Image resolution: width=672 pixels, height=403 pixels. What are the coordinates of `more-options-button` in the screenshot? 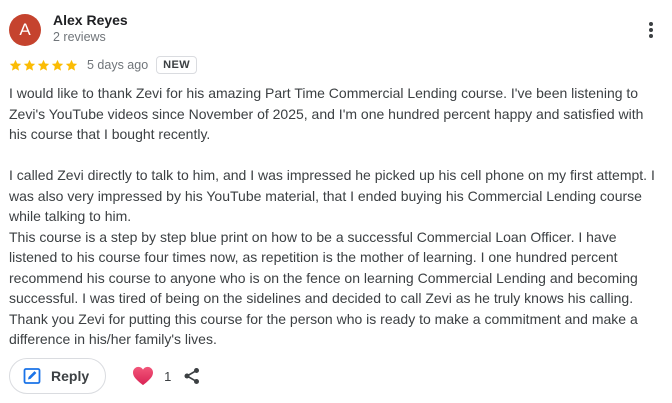 It's located at (651, 30).